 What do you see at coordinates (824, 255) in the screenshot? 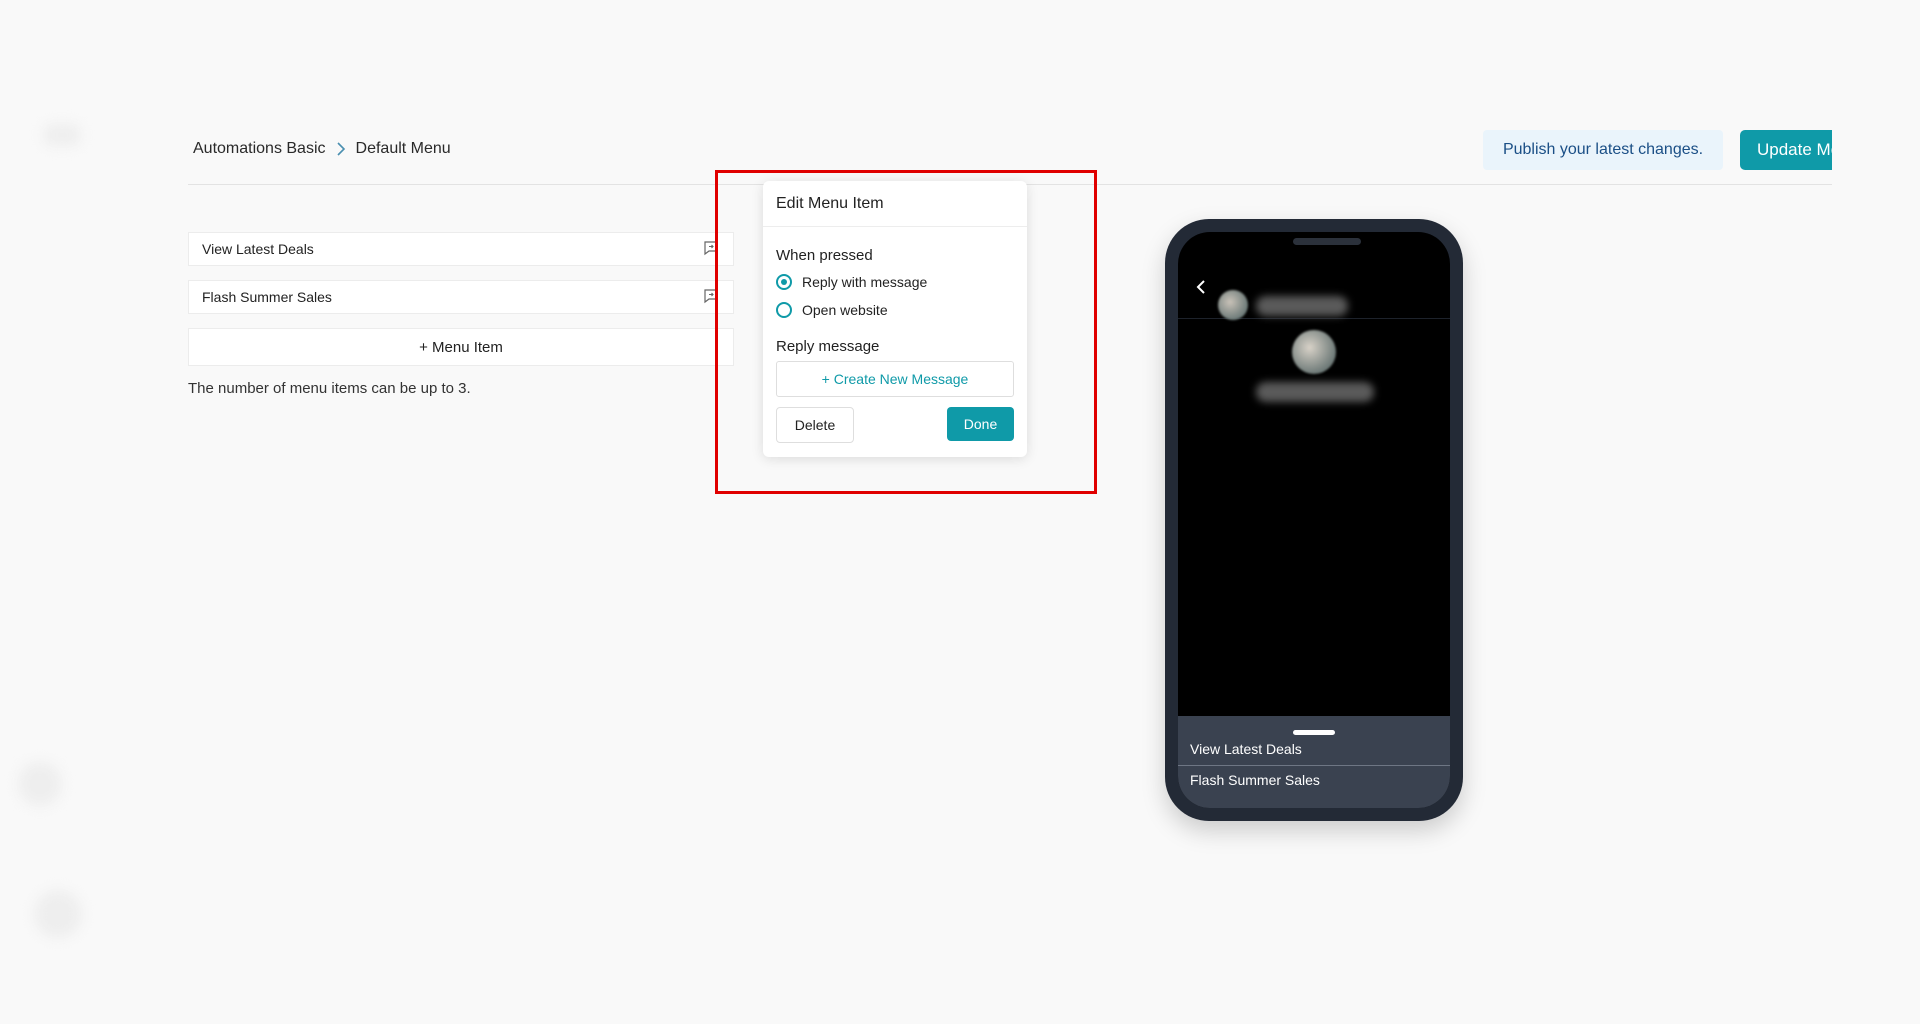
I see `when-pressed-label: When pressed` at bounding box center [824, 255].